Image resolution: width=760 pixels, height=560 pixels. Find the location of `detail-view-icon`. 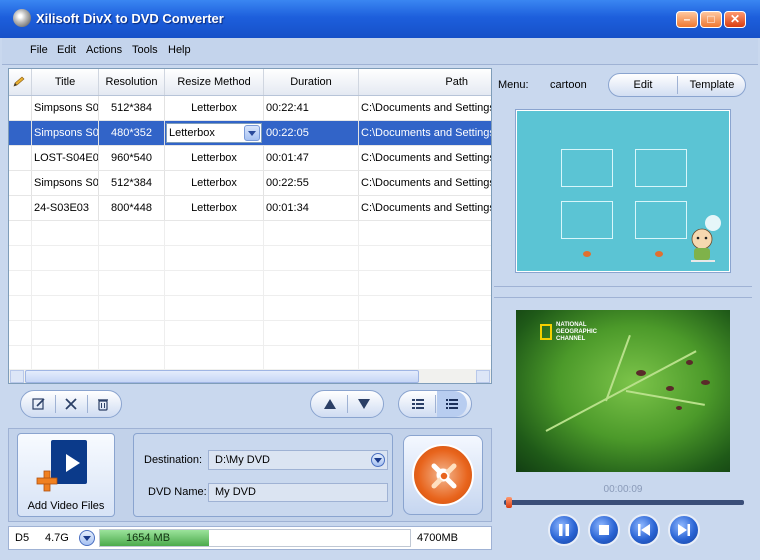

detail-view-icon is located at coordinates (452, 404).